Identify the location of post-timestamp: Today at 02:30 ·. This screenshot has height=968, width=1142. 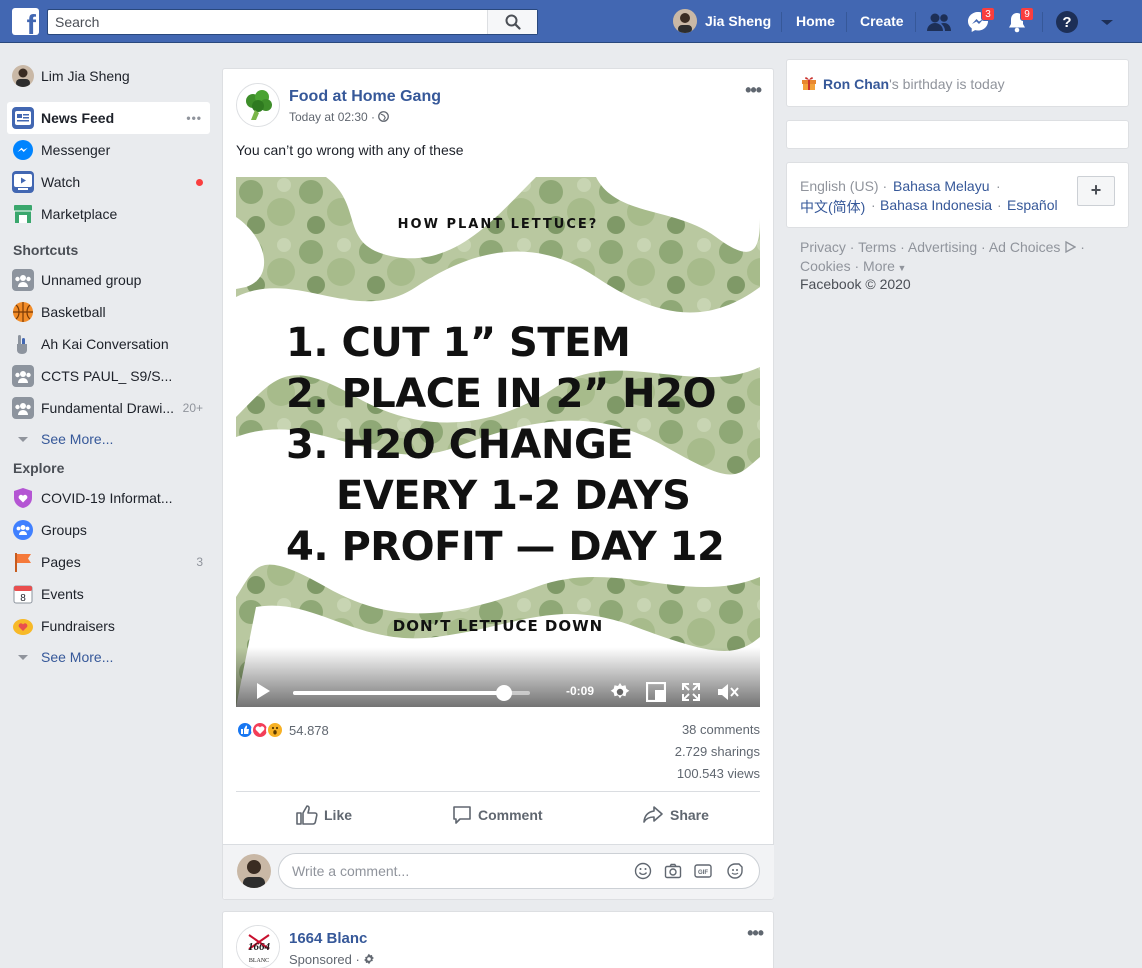
(339, 117).